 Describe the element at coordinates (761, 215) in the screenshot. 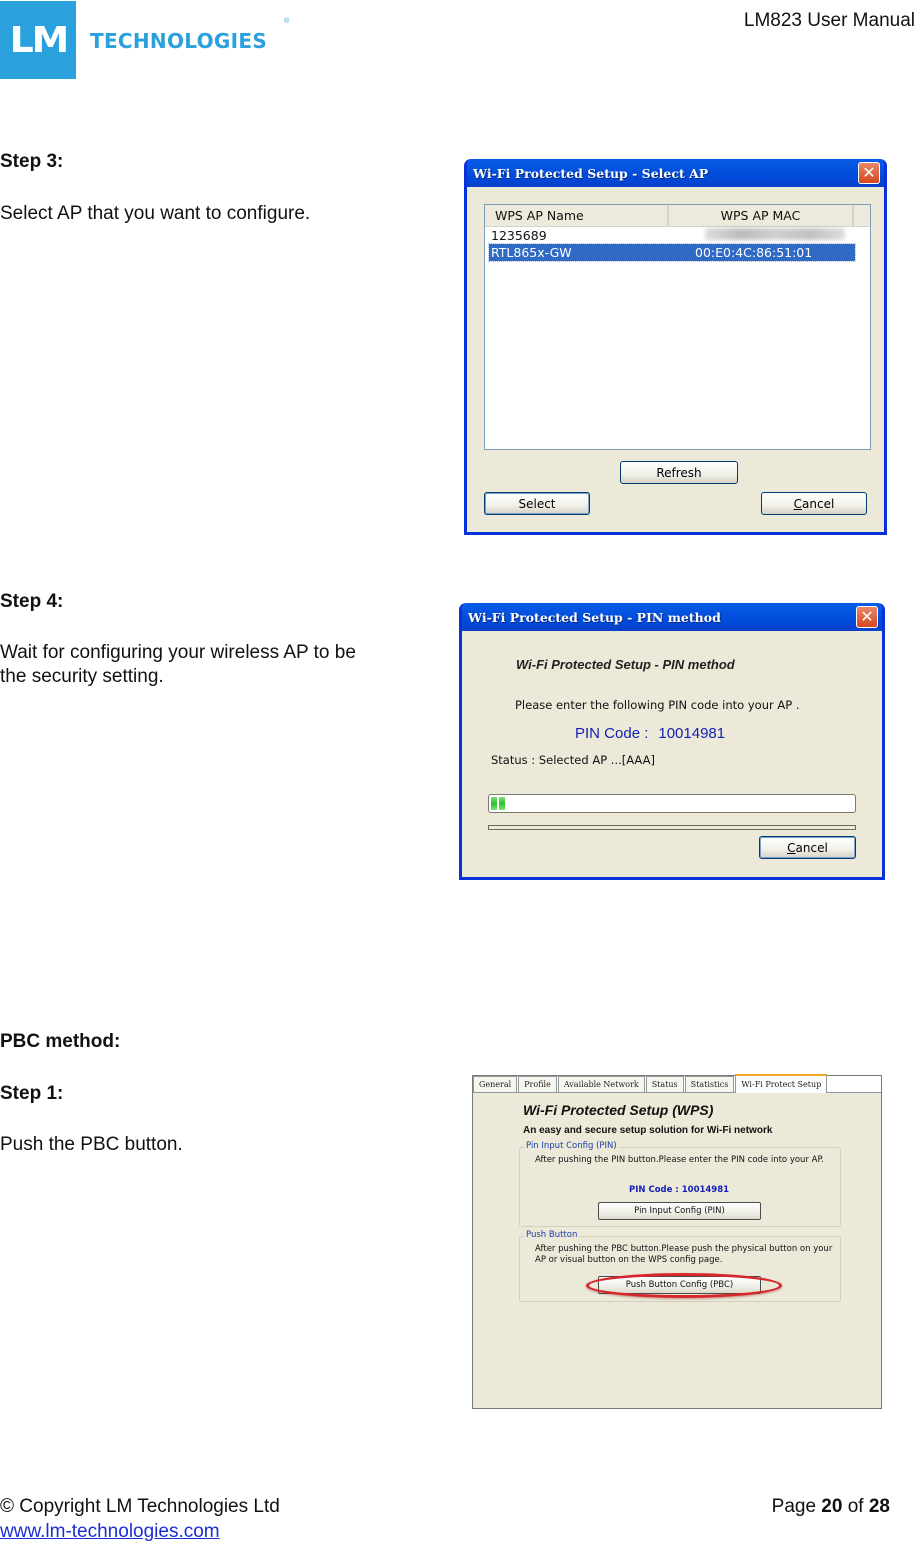

I see `column-header-ap-mac: WPS AP MAC` at that location.